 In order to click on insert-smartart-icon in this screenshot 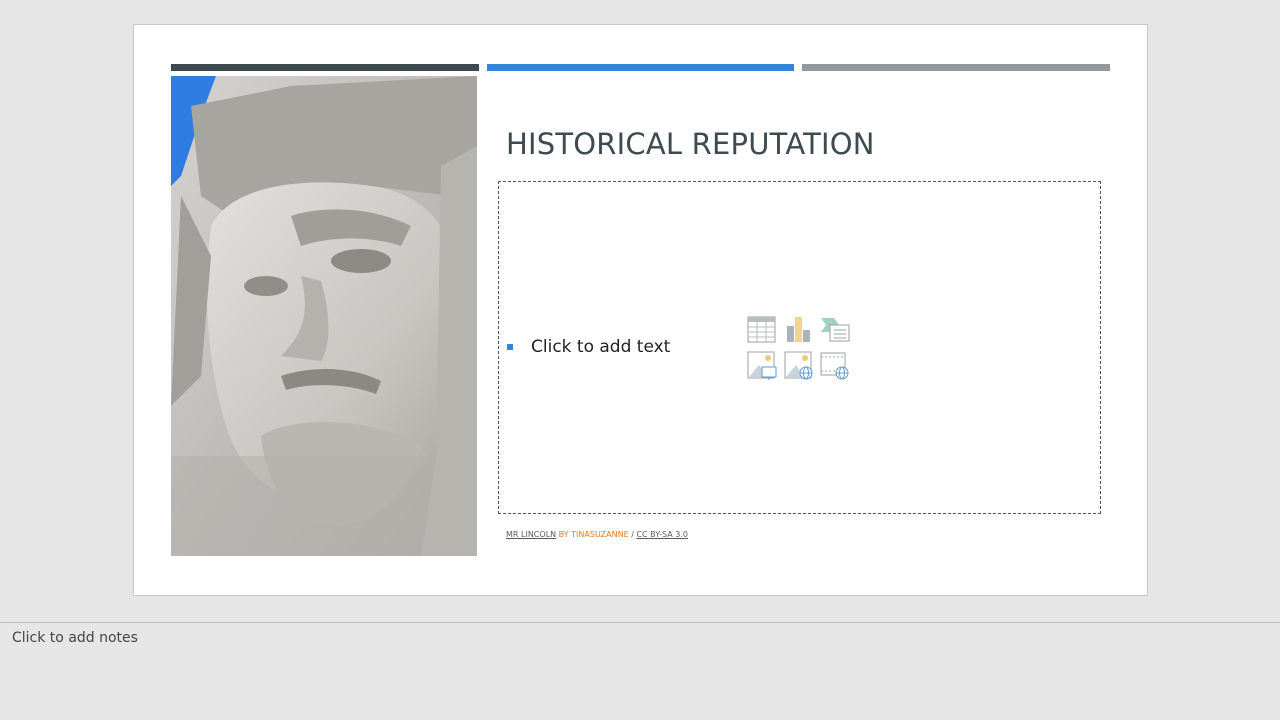, I will do `click(835, 330)`.